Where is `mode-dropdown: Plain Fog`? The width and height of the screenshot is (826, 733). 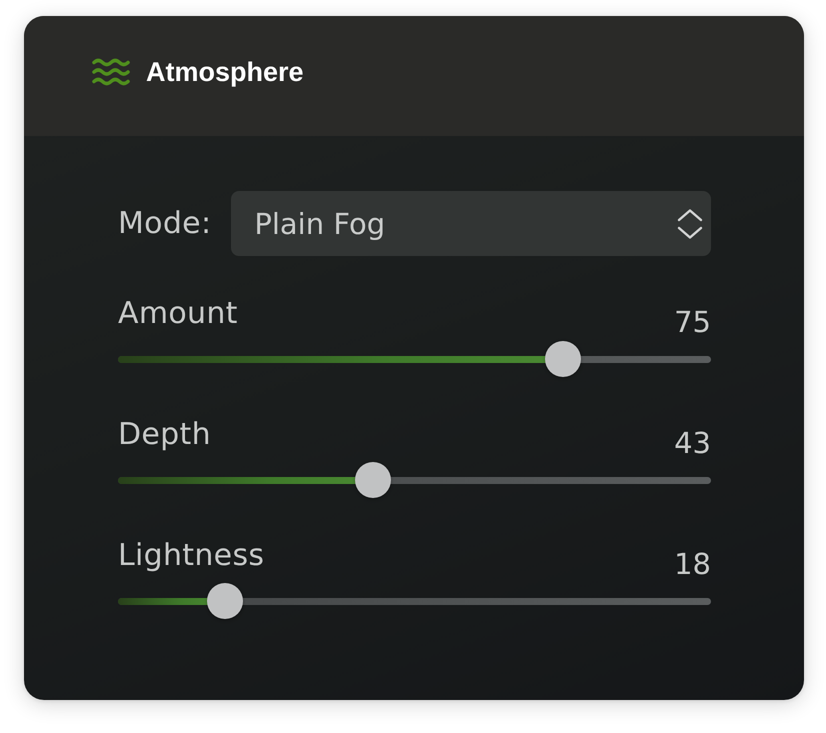
mode-dropdown: Plain Fog is located at coordinates (471, 223).